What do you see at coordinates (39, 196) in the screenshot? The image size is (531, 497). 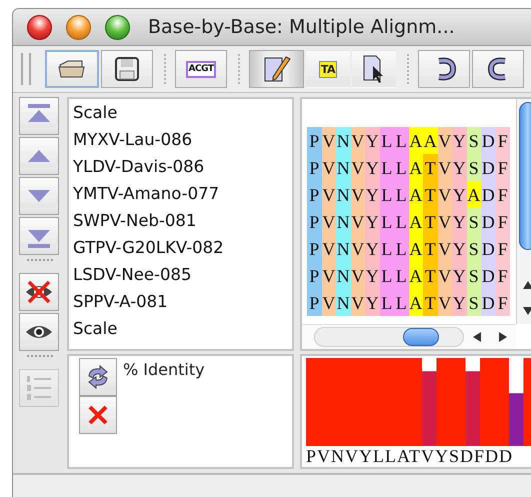 I see `move-down-button` at bounding box center [39, 196].